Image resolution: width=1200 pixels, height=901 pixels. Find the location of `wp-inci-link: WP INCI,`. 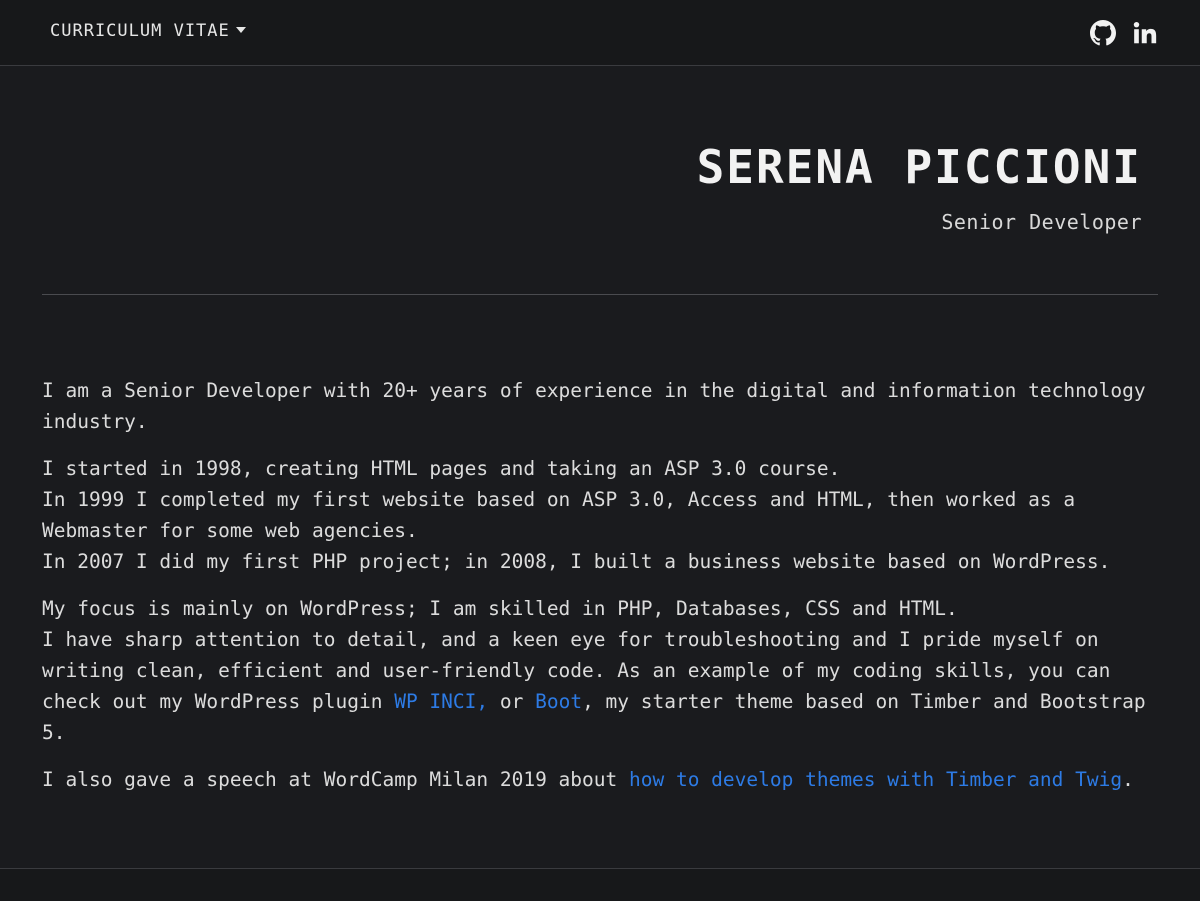

wp-inci-link: WP INCI, is located at coordinates (441, 701).